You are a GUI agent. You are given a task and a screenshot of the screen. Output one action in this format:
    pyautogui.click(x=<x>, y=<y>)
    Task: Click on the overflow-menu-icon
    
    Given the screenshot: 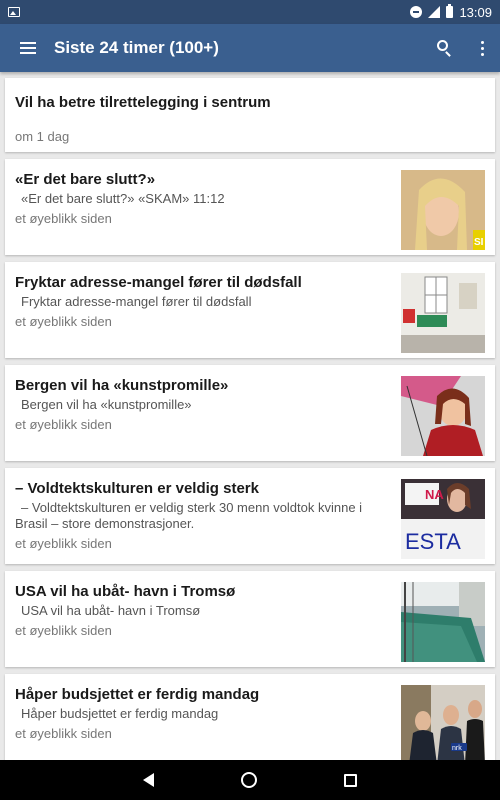 What is the action you would take?
    pyautogui.click(x=482, y=48)
    